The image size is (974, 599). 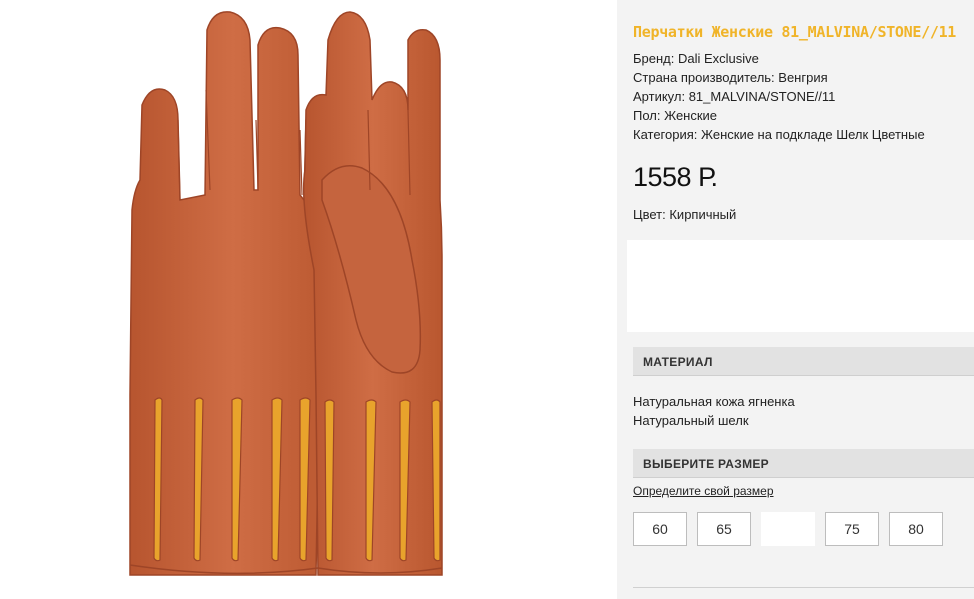 I want to click on size-guide-link: Определите свой размер, so click(x=703, y=491).